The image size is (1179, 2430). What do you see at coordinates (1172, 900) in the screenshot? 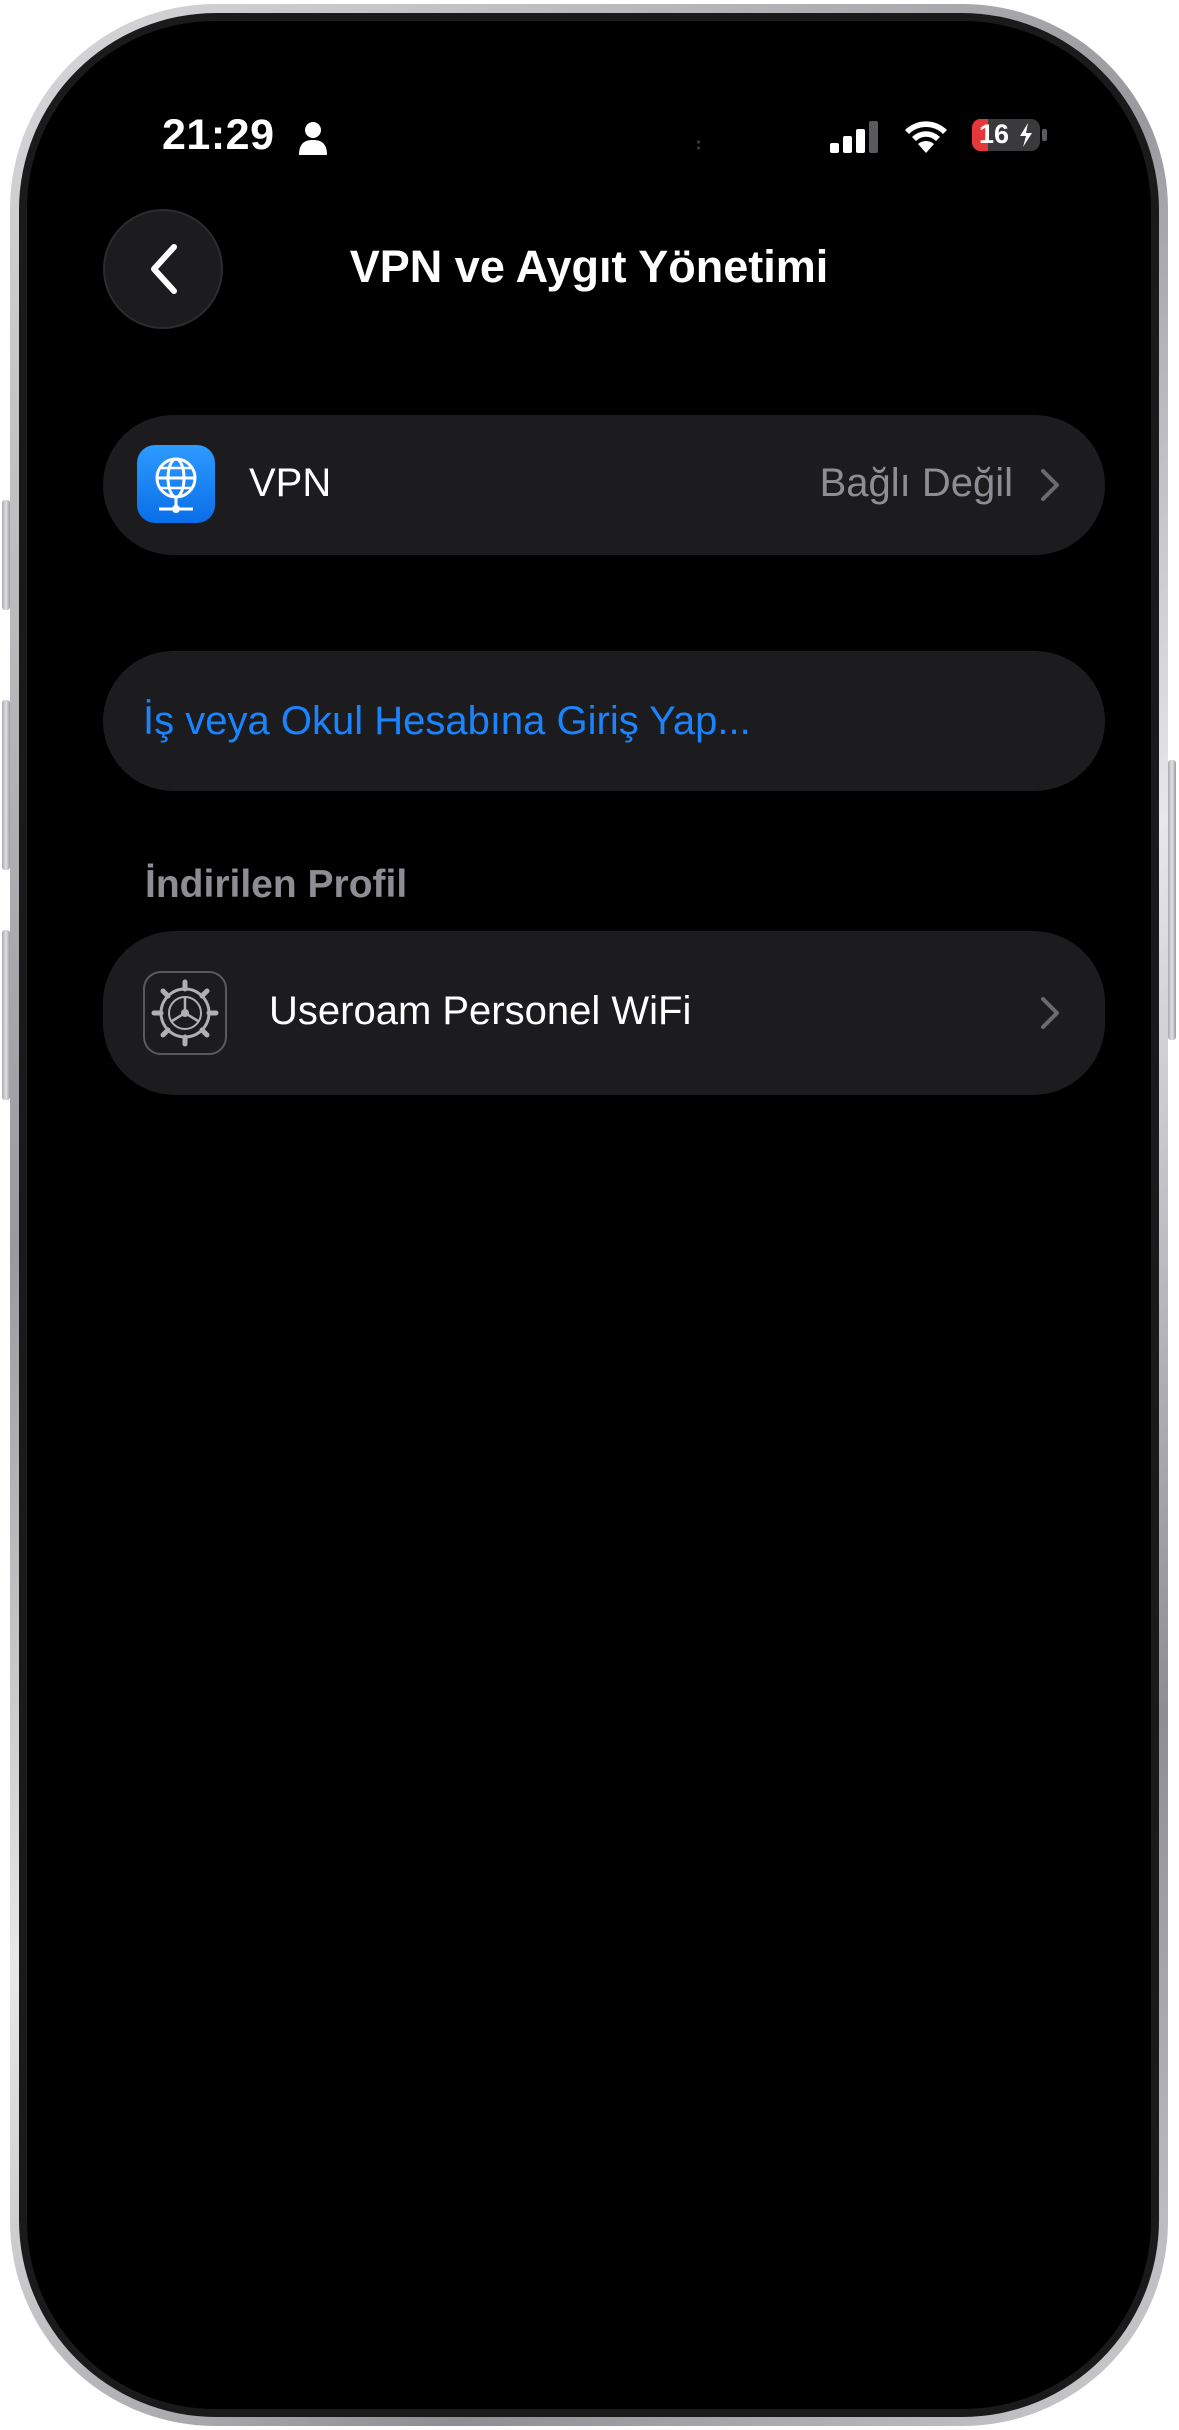
I see `side-button` at bounding box center [1172, 900].